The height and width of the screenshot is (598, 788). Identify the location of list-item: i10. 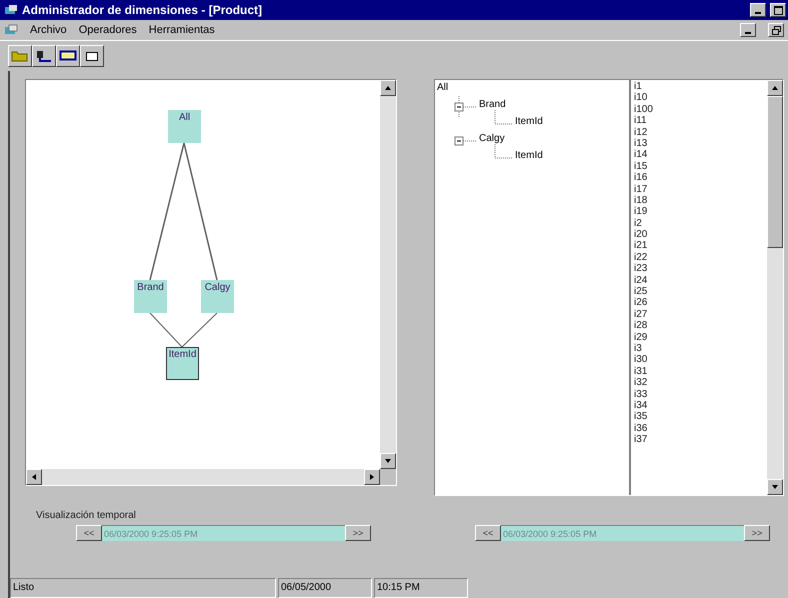
(699, 98).